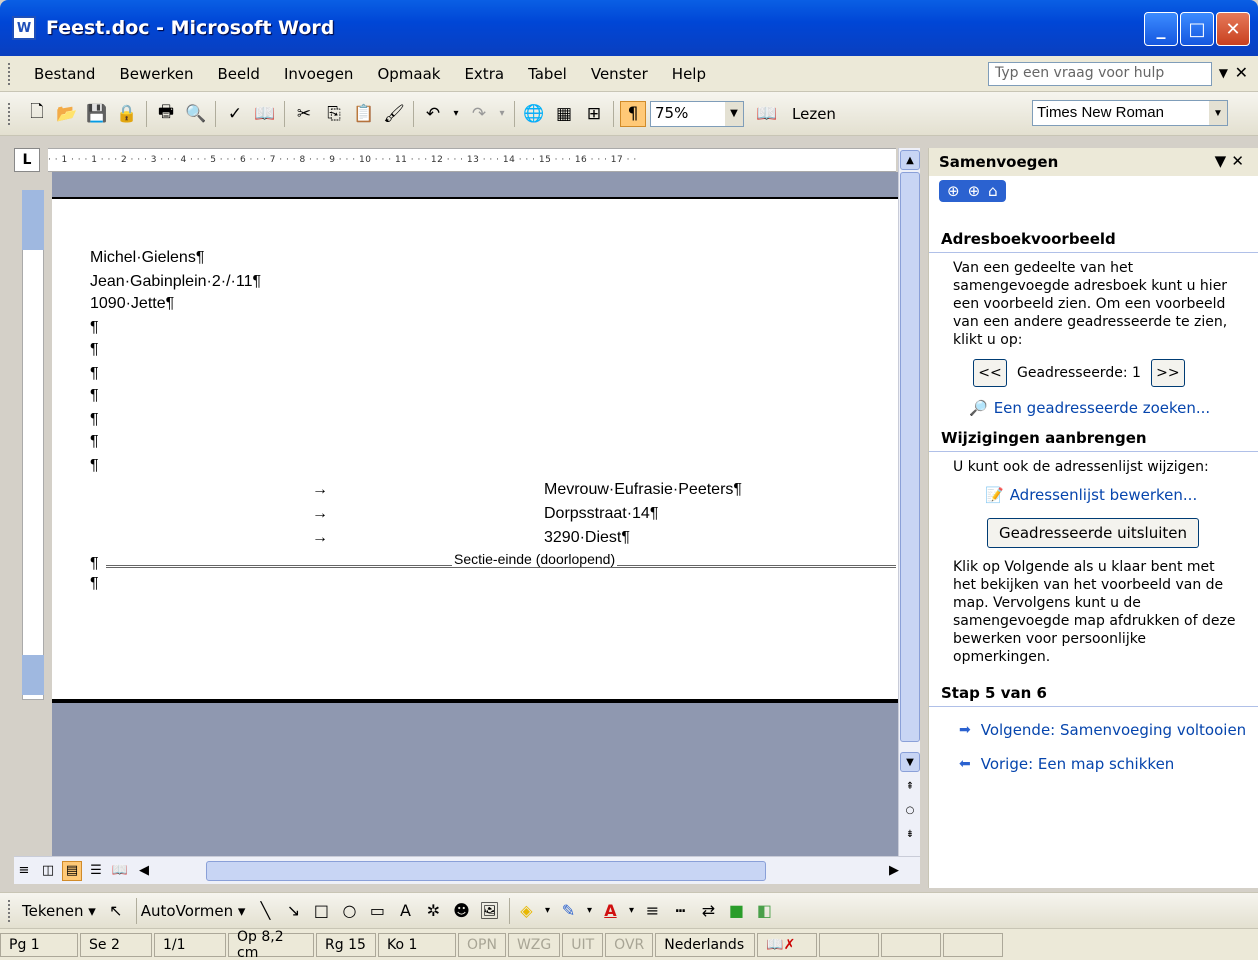 Image resolution: width=1258 pixels, height=960 pixels. What do you see at coordinates (12, 910) in the screenshot?
I see `drawbar-grip` at bounding box center [12, 910].